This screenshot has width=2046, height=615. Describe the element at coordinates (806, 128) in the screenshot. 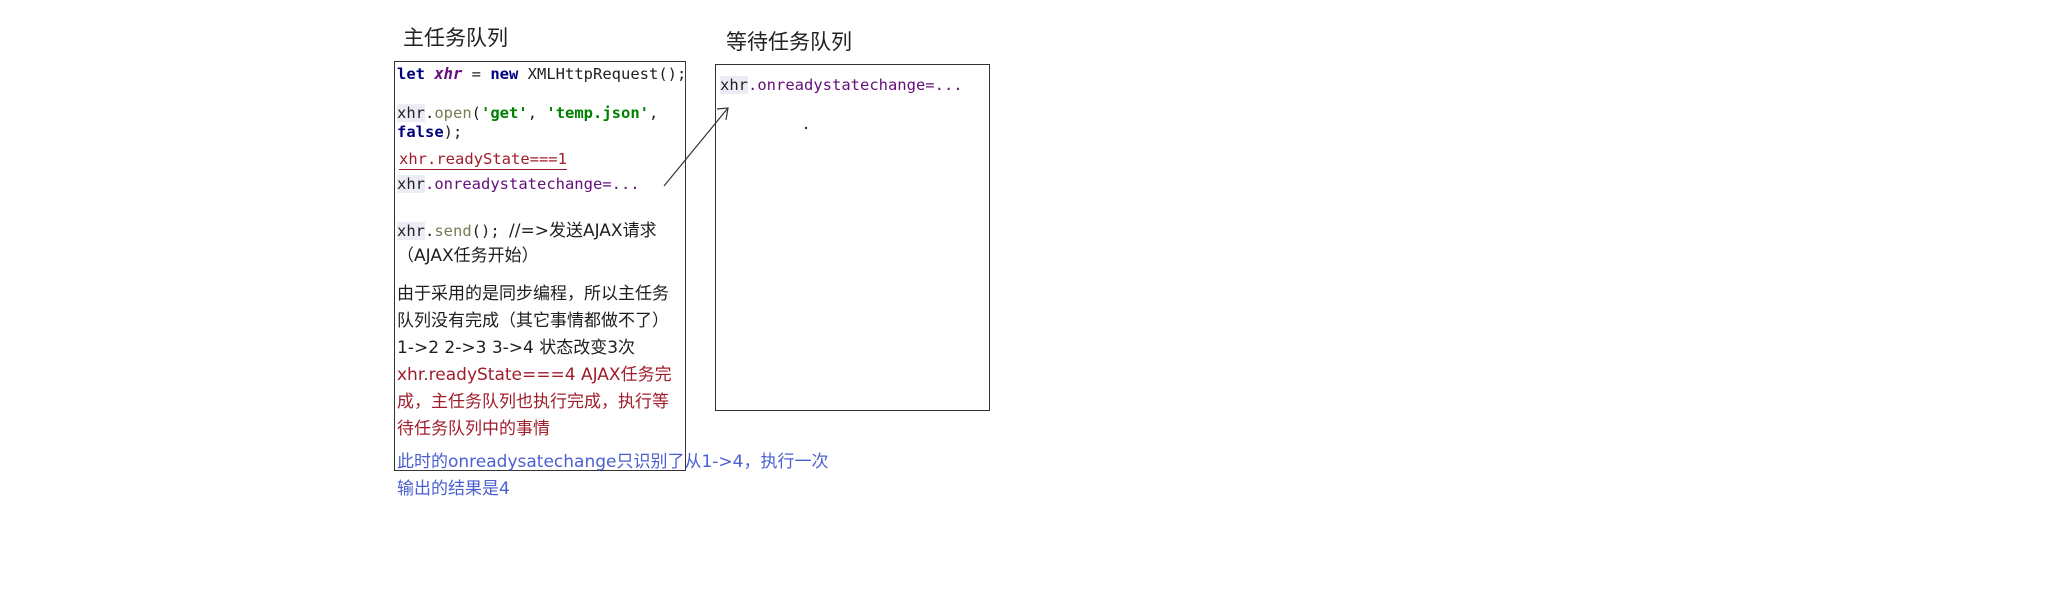

I see `stray-dot` at that location.